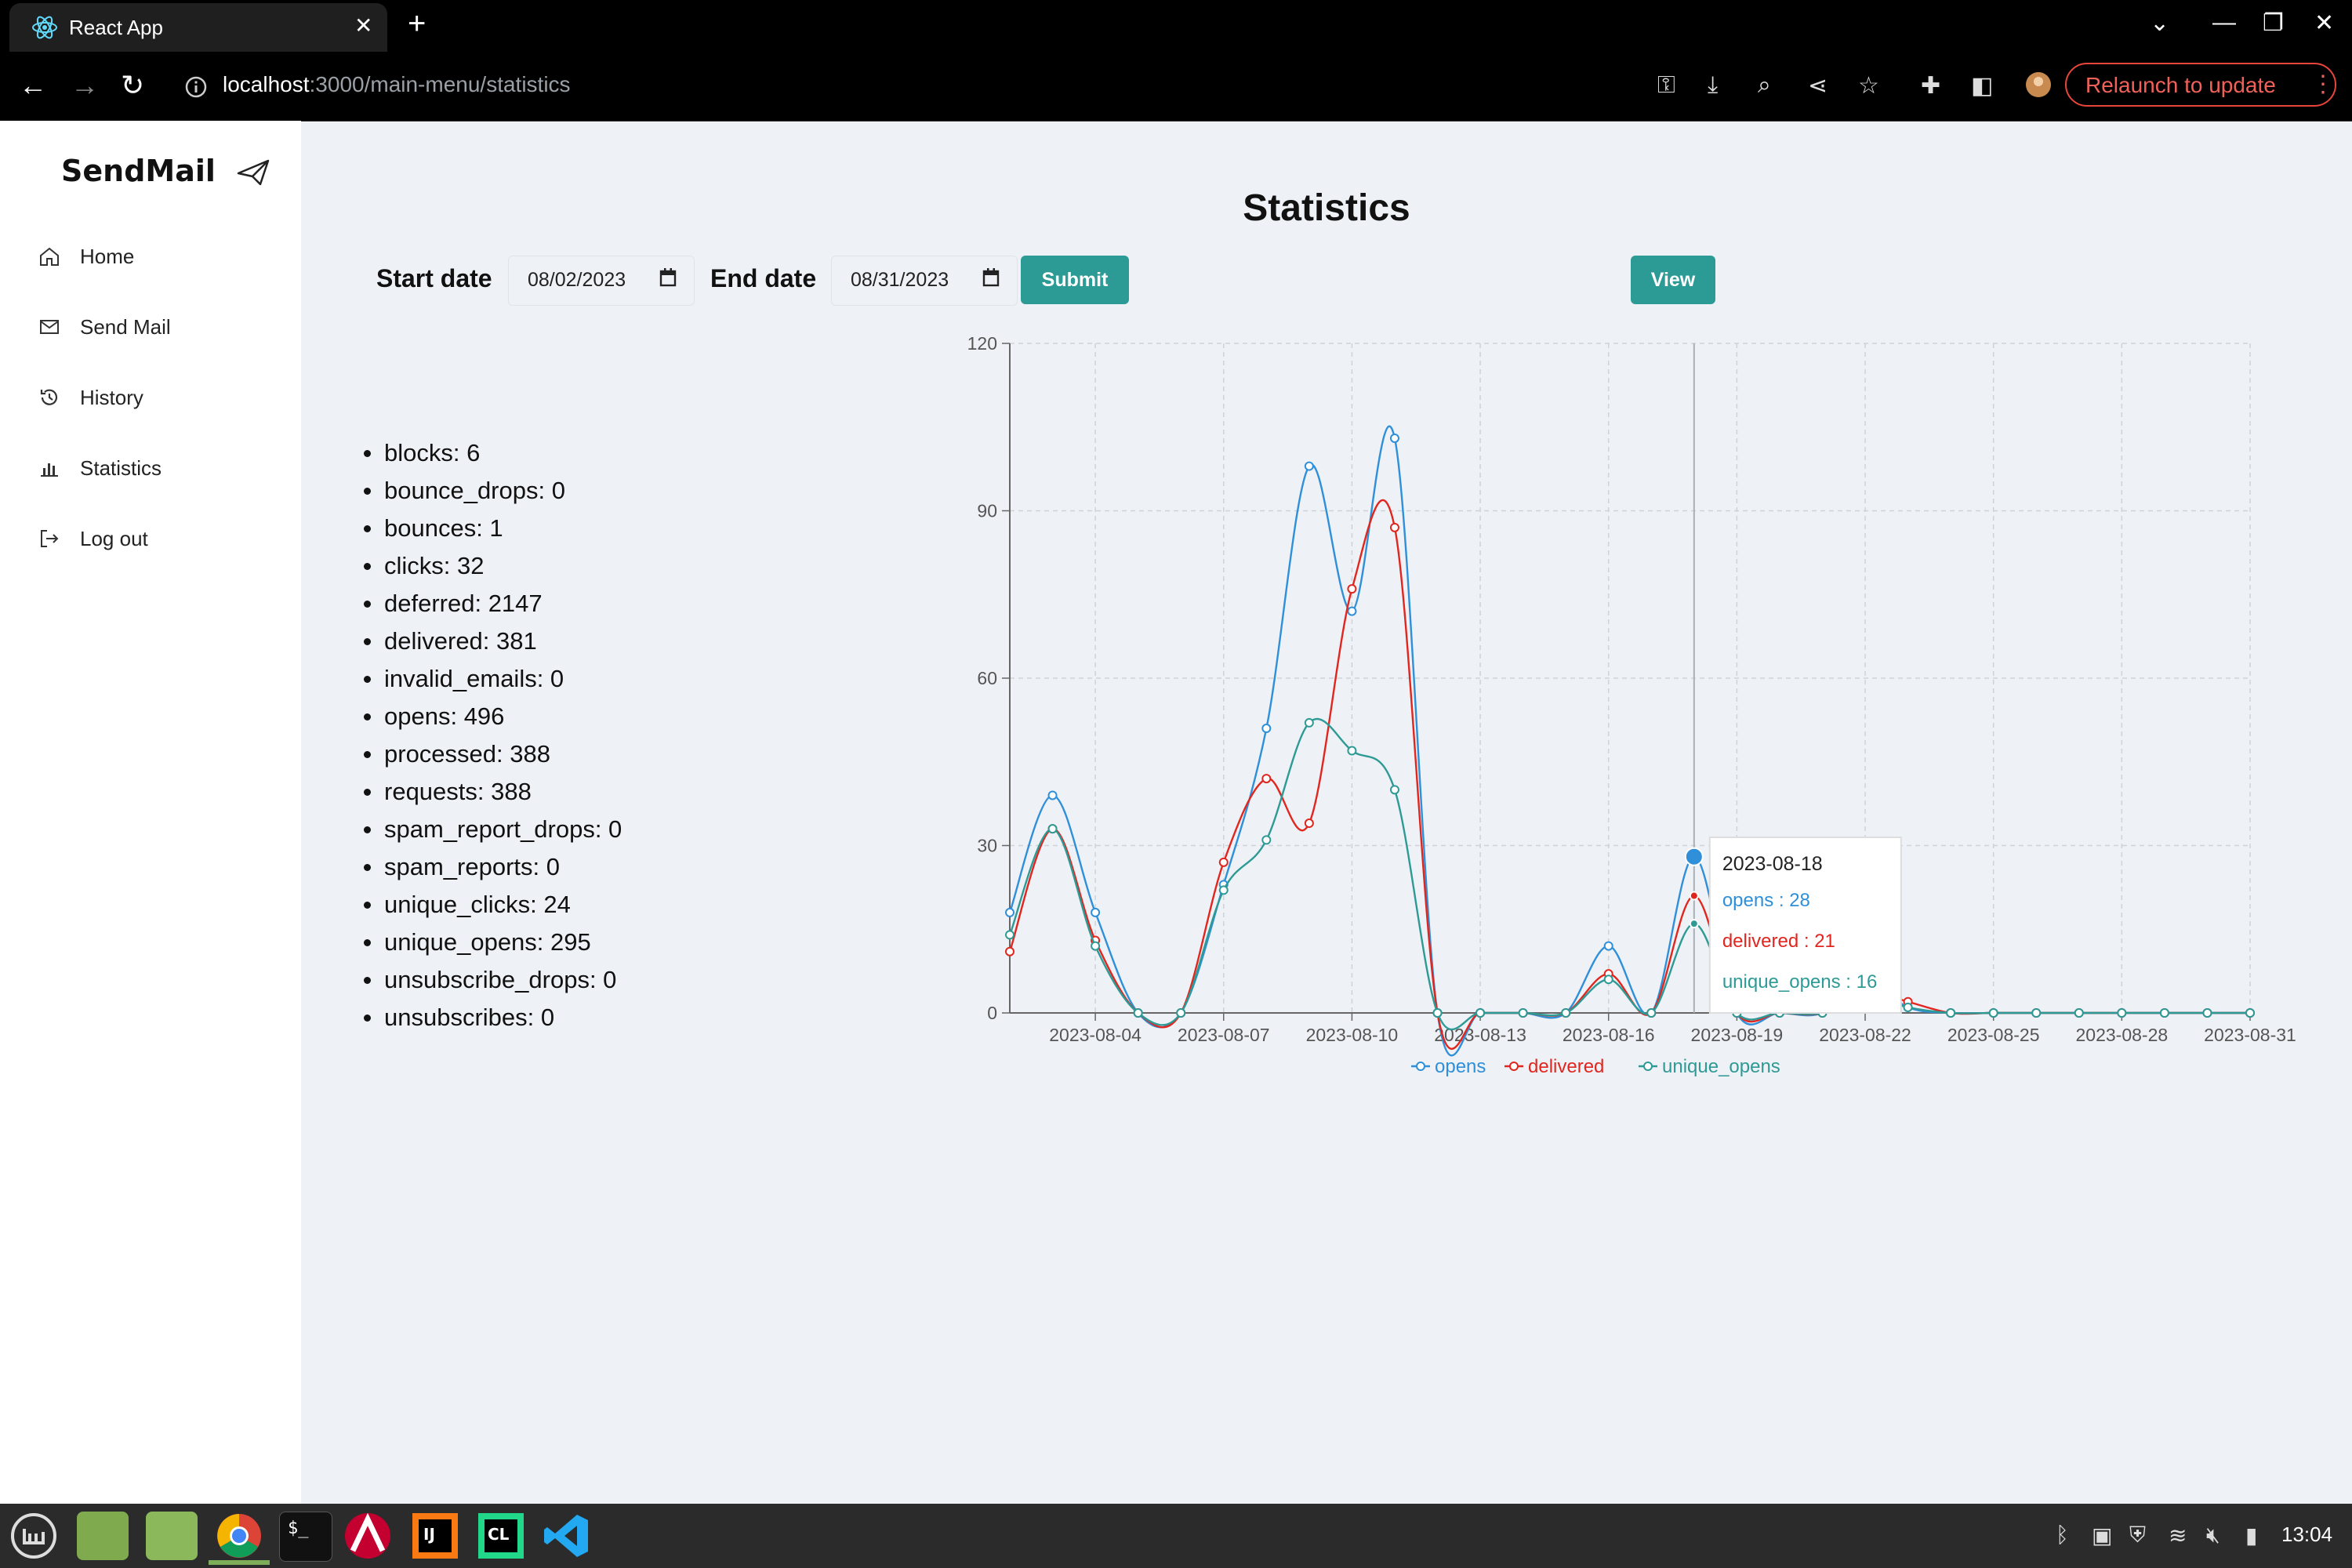 The image size is (2352, 1568). I want to click on shield-icon: ⛨, so click(2137, 1535).